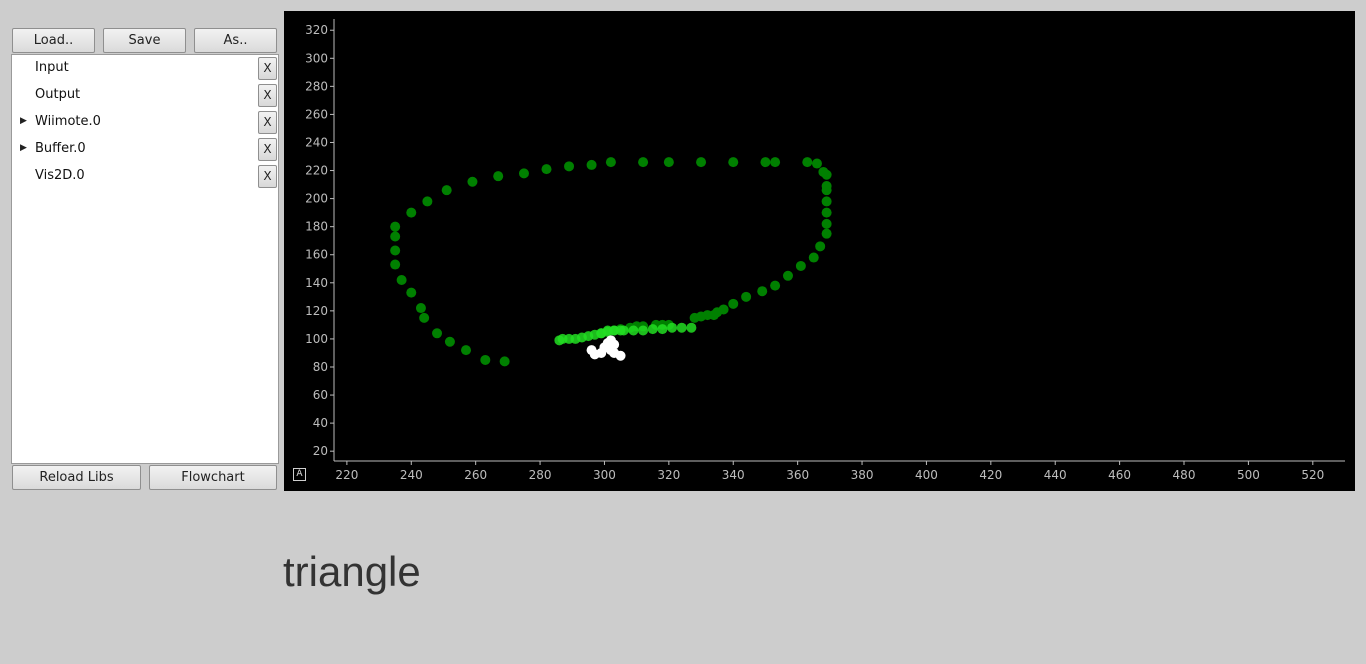  Describe the element at coordinates (733, 475) in the screenshot. I see `x-tick-label: 340` at that location.